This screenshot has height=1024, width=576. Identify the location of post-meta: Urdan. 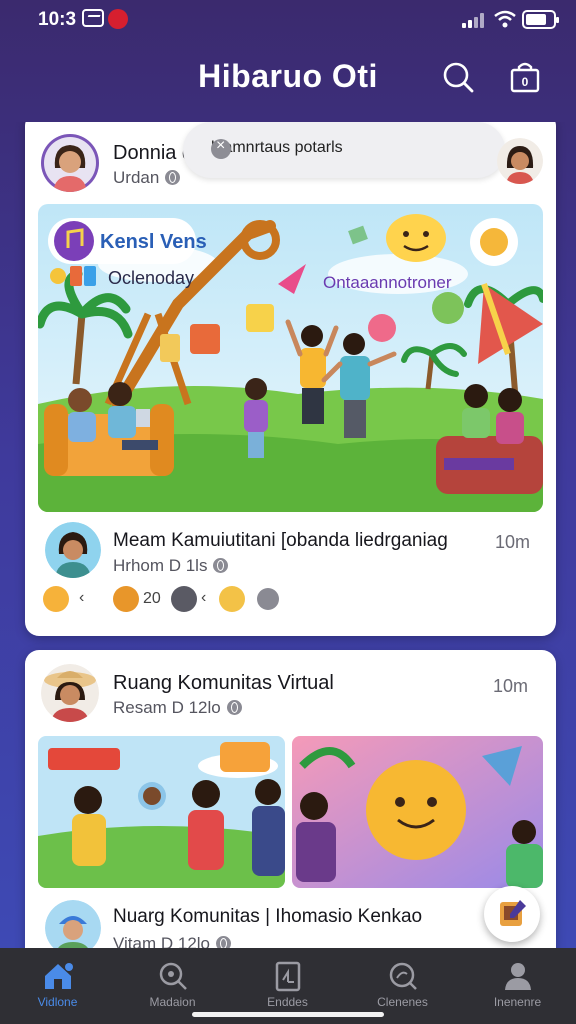
(147, 178).